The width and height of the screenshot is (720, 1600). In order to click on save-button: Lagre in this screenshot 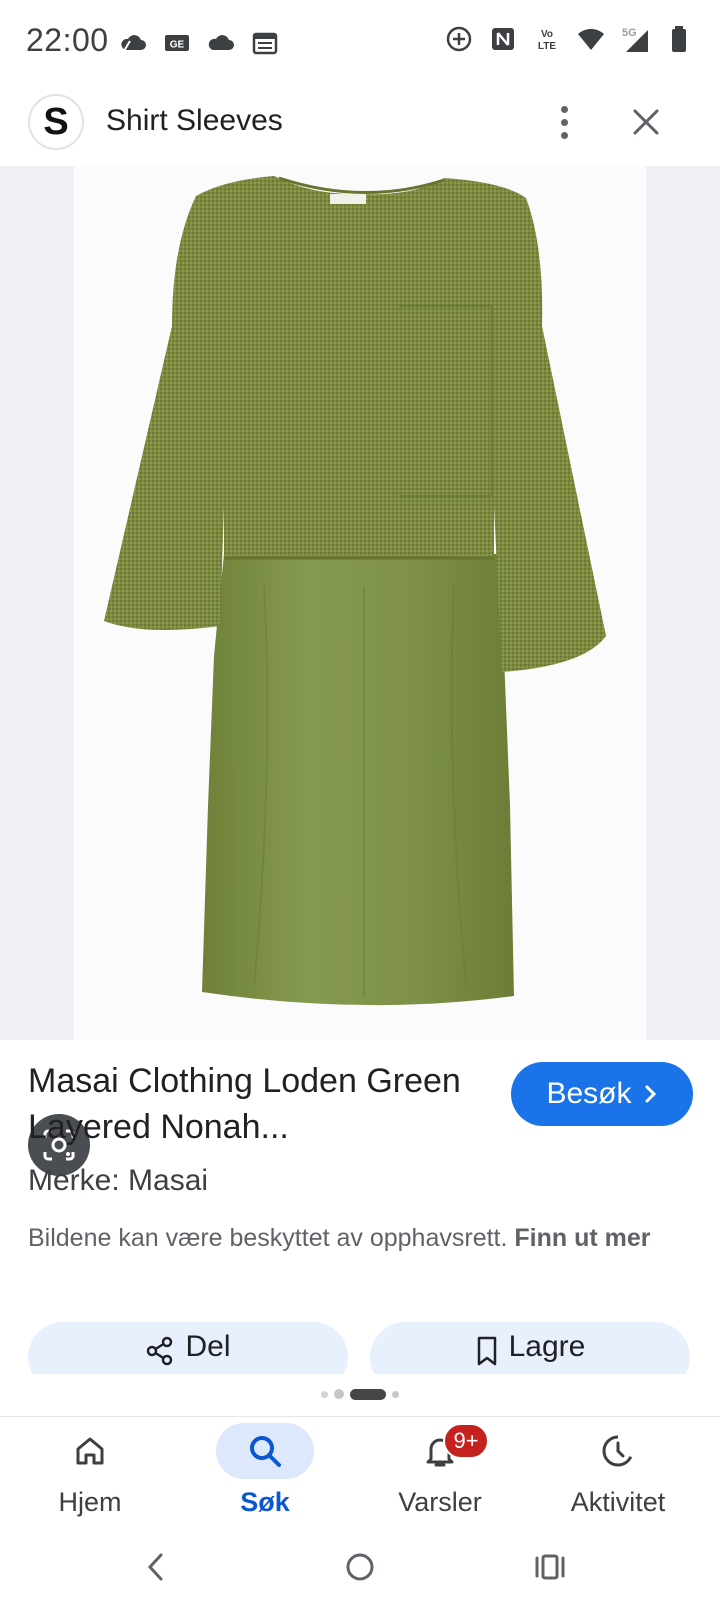, I will do `click(530, 1348)`.